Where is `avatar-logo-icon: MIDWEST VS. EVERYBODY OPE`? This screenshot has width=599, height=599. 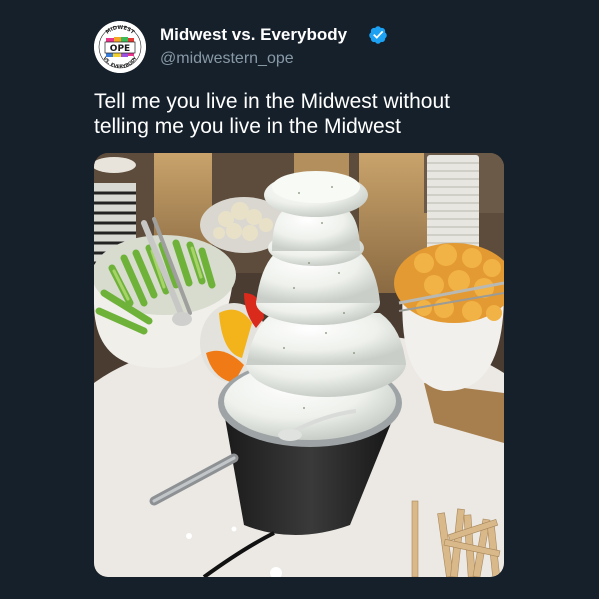
avatar-logo-icon: MIDWEST VS. EVERYBODY OPE is located at coordinates (120, 47).